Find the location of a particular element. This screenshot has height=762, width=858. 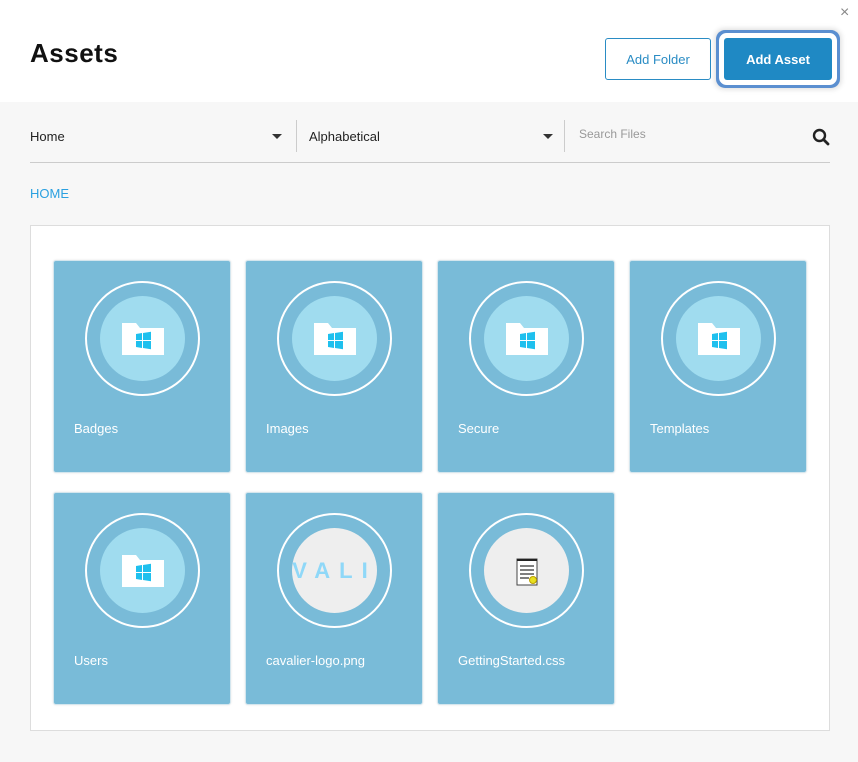

page-title: Assets is located at coordinates (74, 53).